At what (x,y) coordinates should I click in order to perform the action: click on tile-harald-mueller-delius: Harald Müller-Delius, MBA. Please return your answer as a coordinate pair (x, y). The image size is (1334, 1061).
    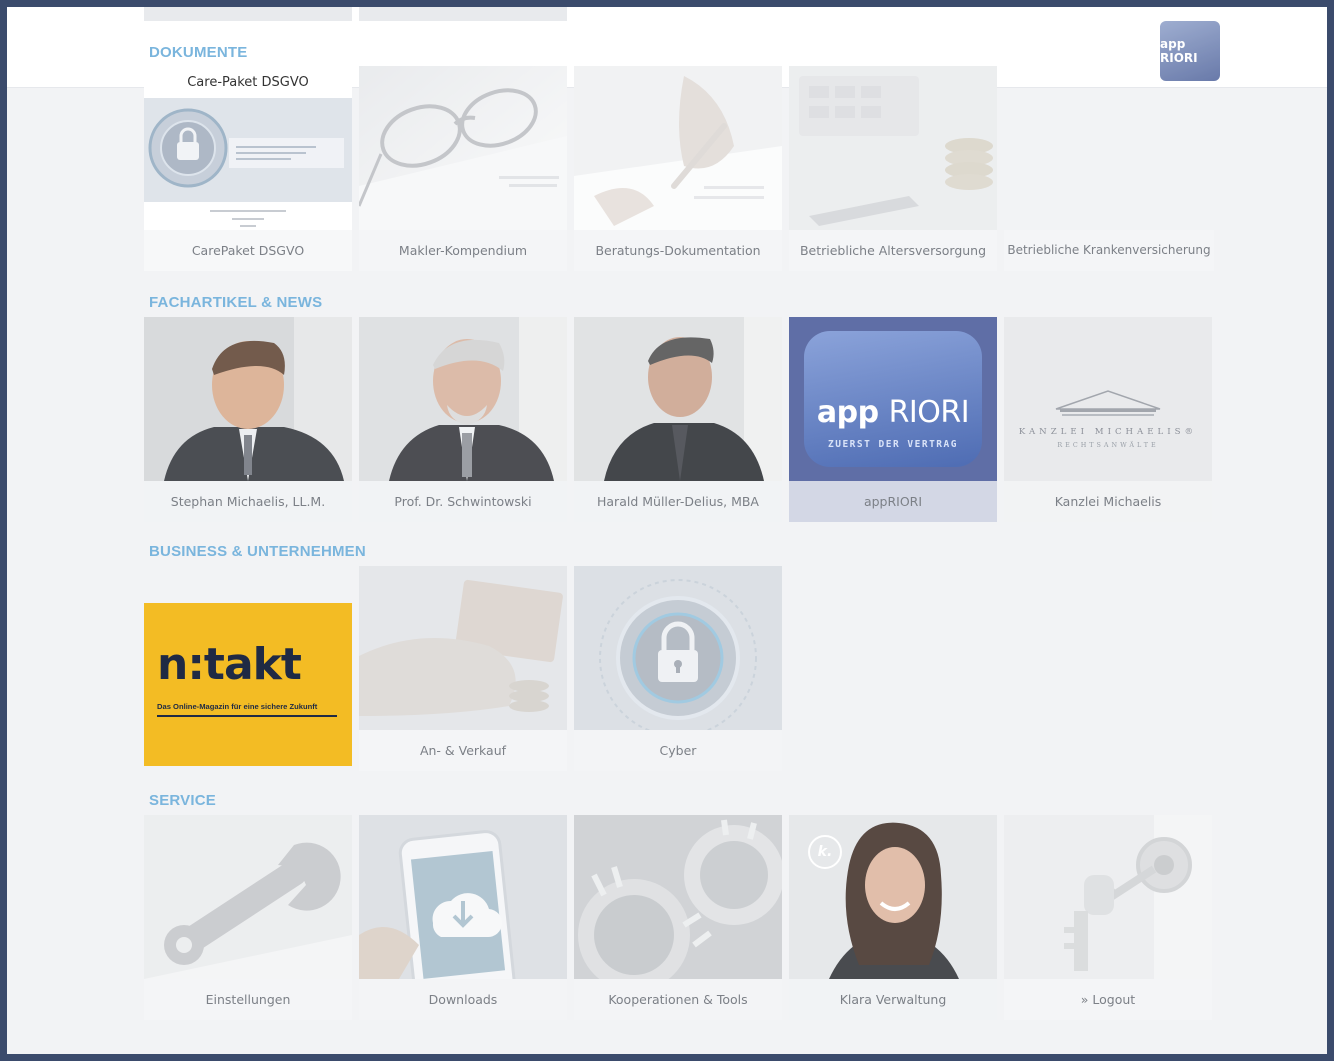
    Looking at the image, I should click on (678, 419).